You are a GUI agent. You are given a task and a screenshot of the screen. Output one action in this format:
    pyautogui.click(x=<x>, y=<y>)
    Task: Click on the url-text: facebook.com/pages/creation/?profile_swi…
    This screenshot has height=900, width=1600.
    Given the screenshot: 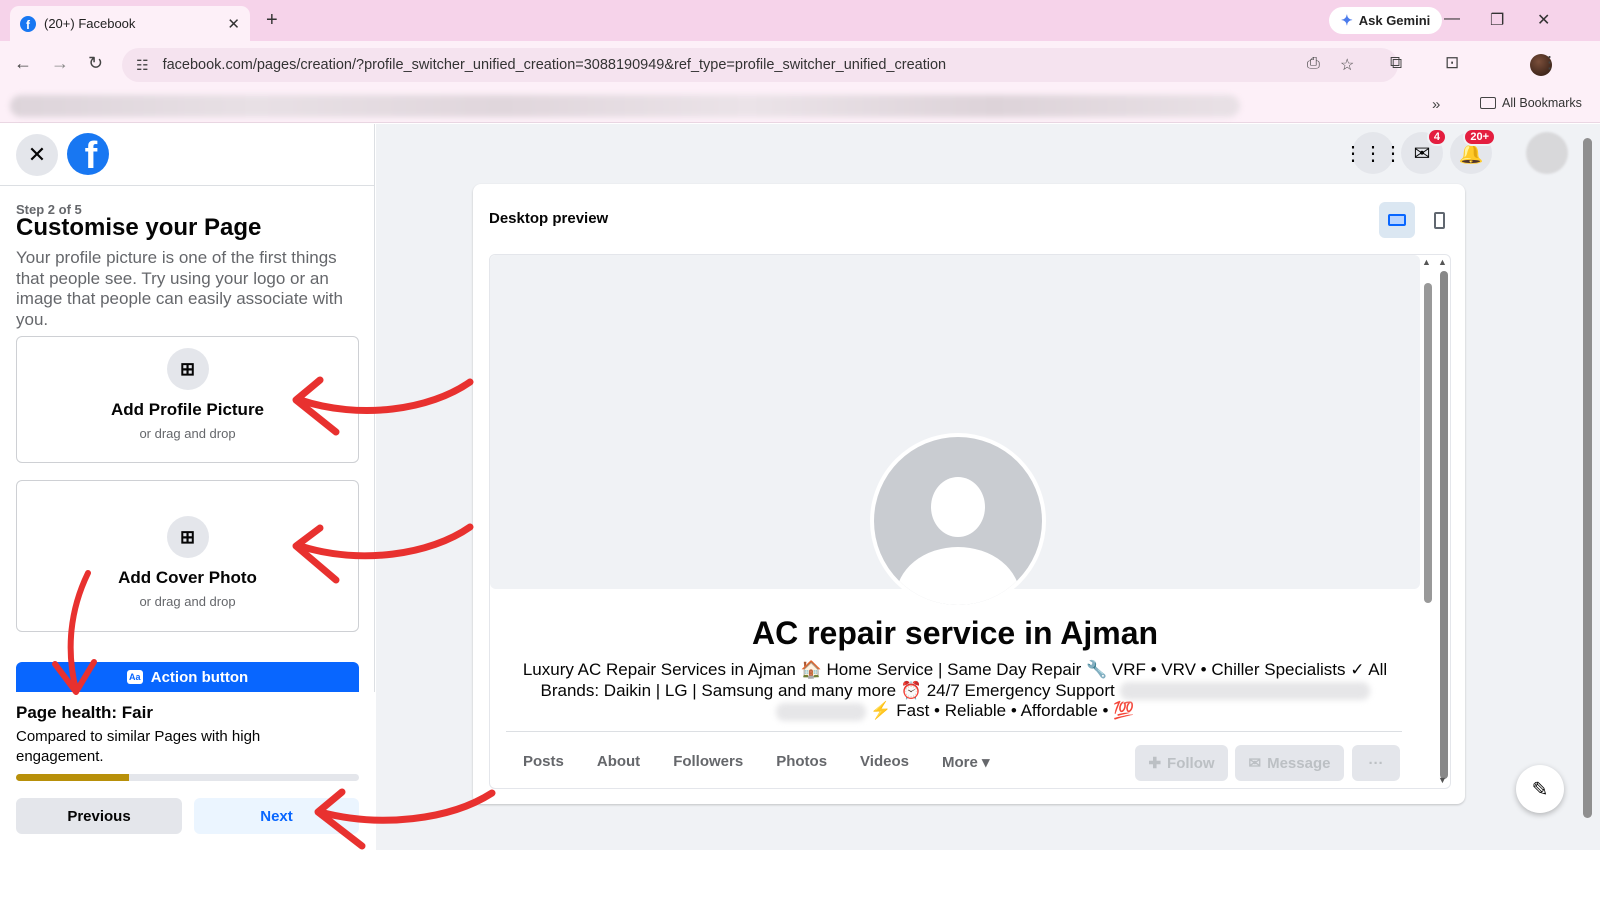 What is the action you would take?
    pyautogui.click(x=555, y=65)
    